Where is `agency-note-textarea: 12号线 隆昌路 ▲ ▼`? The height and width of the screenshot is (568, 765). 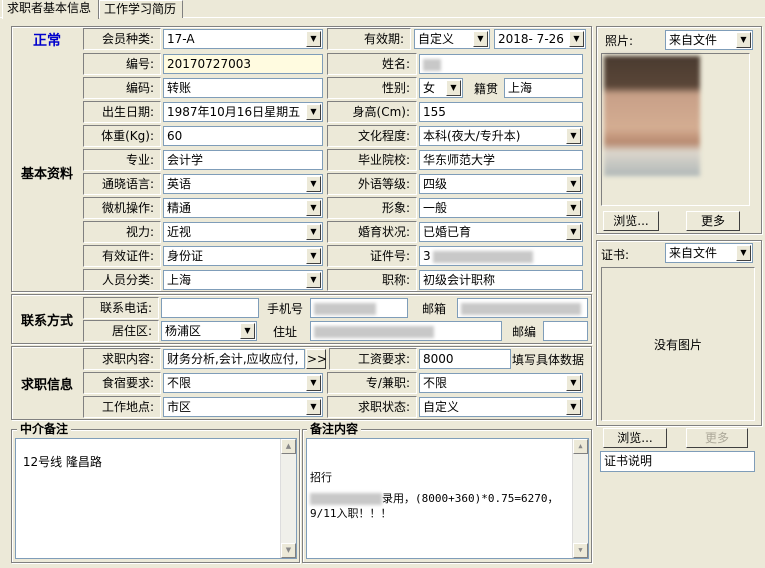
agency-note-textarea: 12号线 隆昌路 ▲ ▼ is located at coordinates (156, 498).